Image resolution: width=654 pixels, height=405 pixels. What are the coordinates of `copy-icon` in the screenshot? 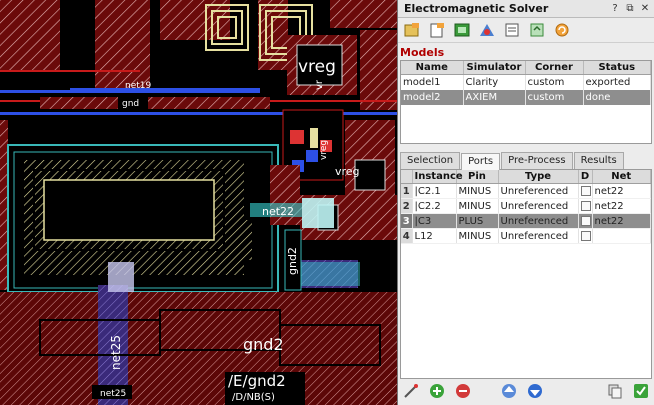 It's located at (615, 391).